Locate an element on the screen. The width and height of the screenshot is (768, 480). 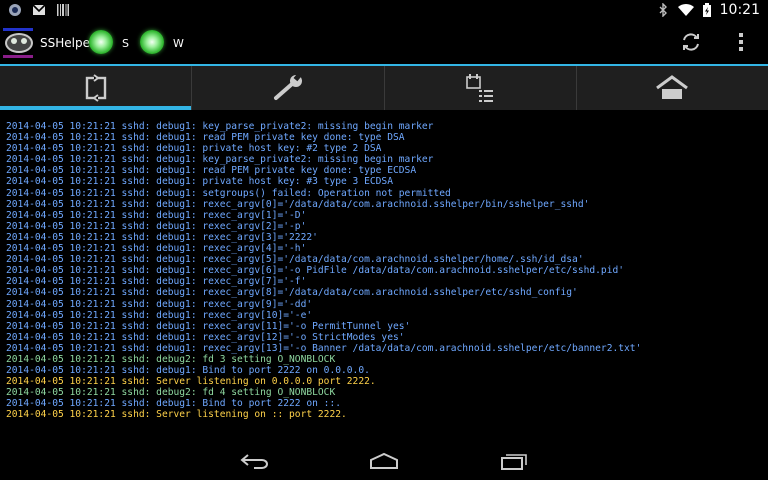
home-icon is located at coordinates (672, 87).